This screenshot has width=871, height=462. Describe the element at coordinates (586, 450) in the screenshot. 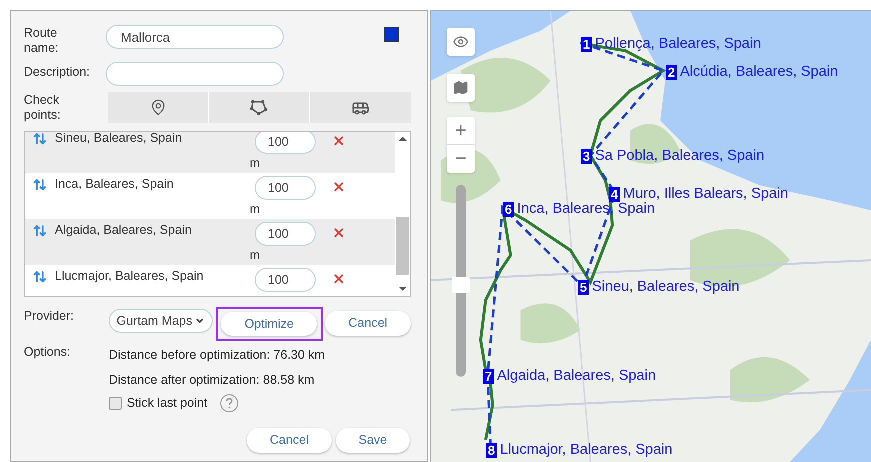

I see `marker-label: Llucmajor, Baleares, Spain` at that location.